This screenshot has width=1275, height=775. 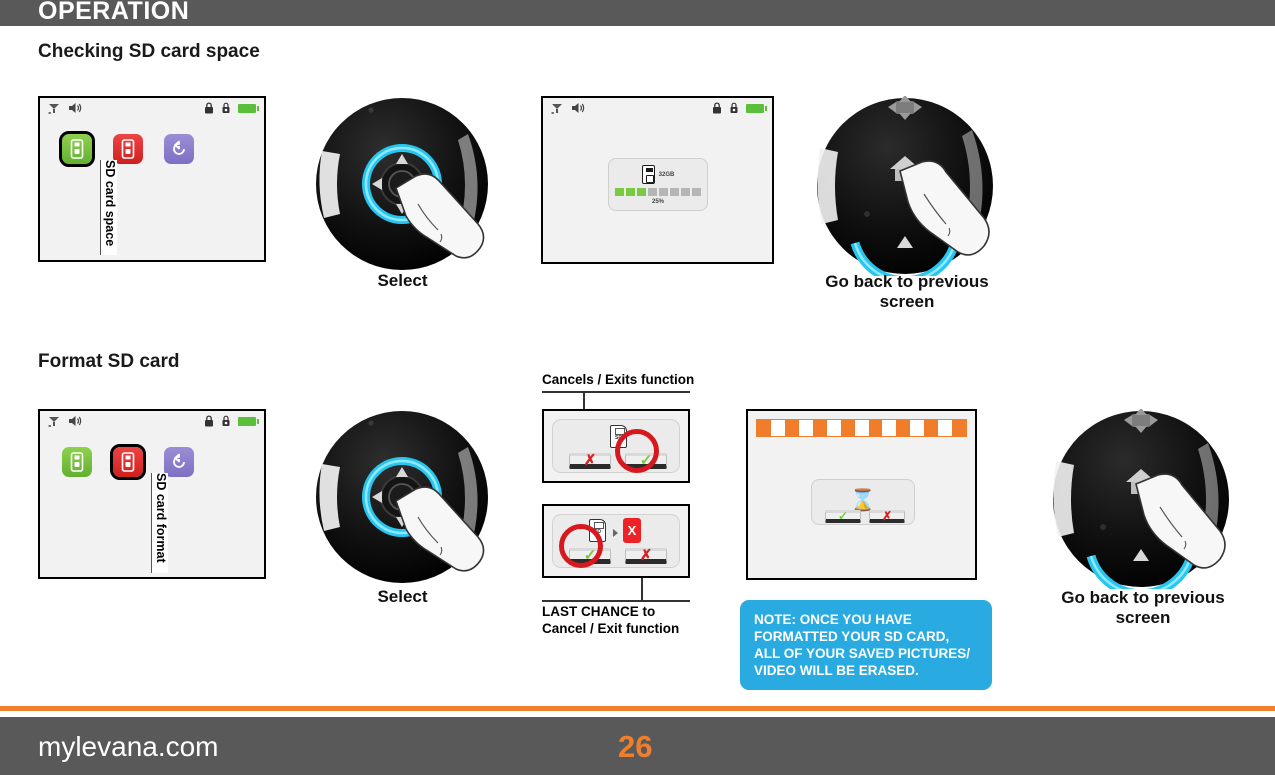 I want to click on sd-space-widget: 32GB 25%, so click(x=658, y=184).